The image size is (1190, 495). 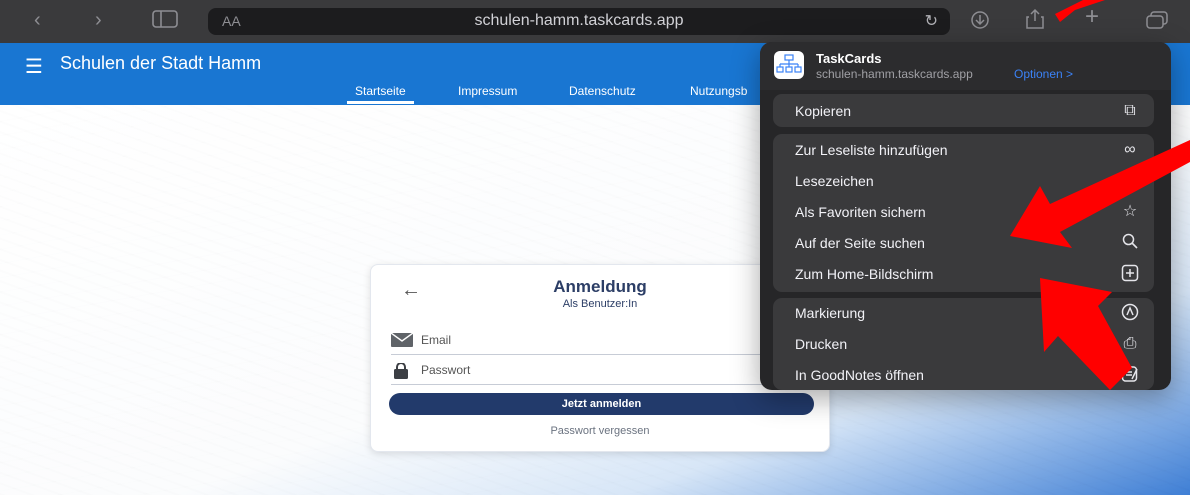 I want to click on annotation-arrows, so click(x=1100, y=195).